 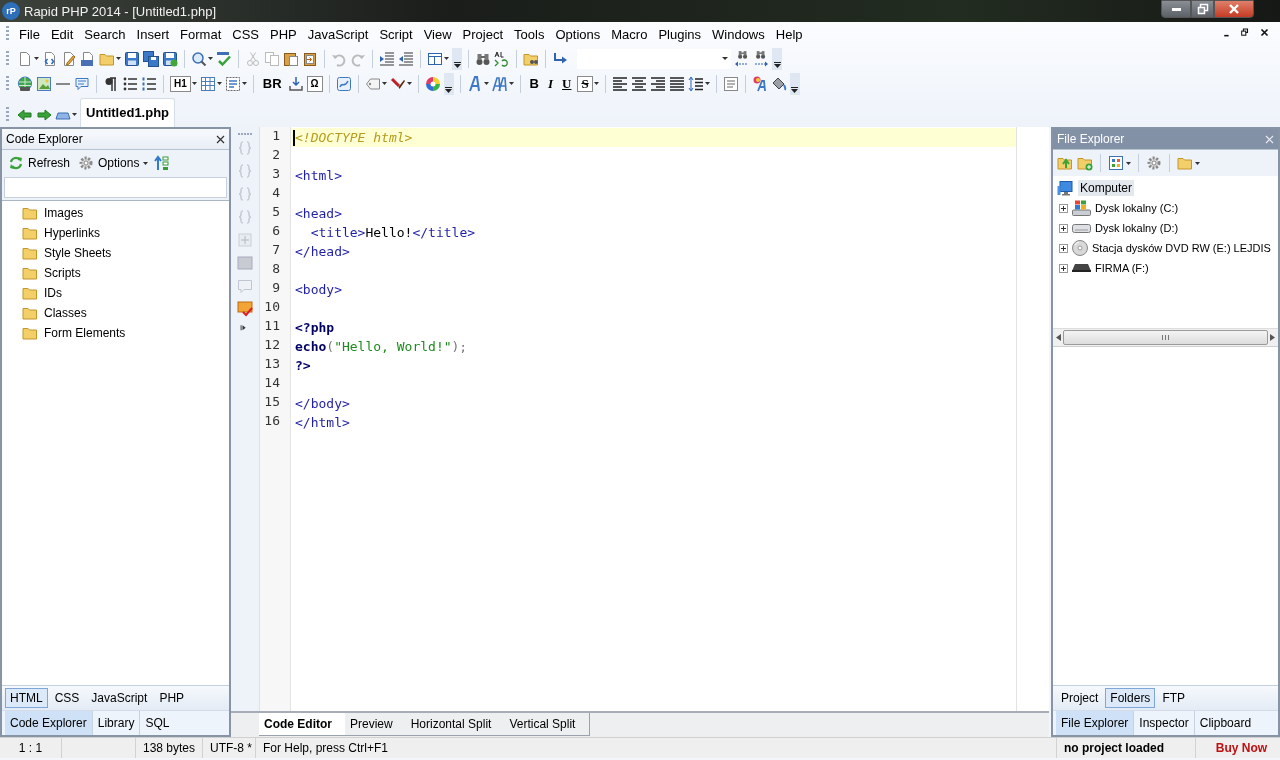 I want to click on outdent-icon, so click(x=406, y=58).